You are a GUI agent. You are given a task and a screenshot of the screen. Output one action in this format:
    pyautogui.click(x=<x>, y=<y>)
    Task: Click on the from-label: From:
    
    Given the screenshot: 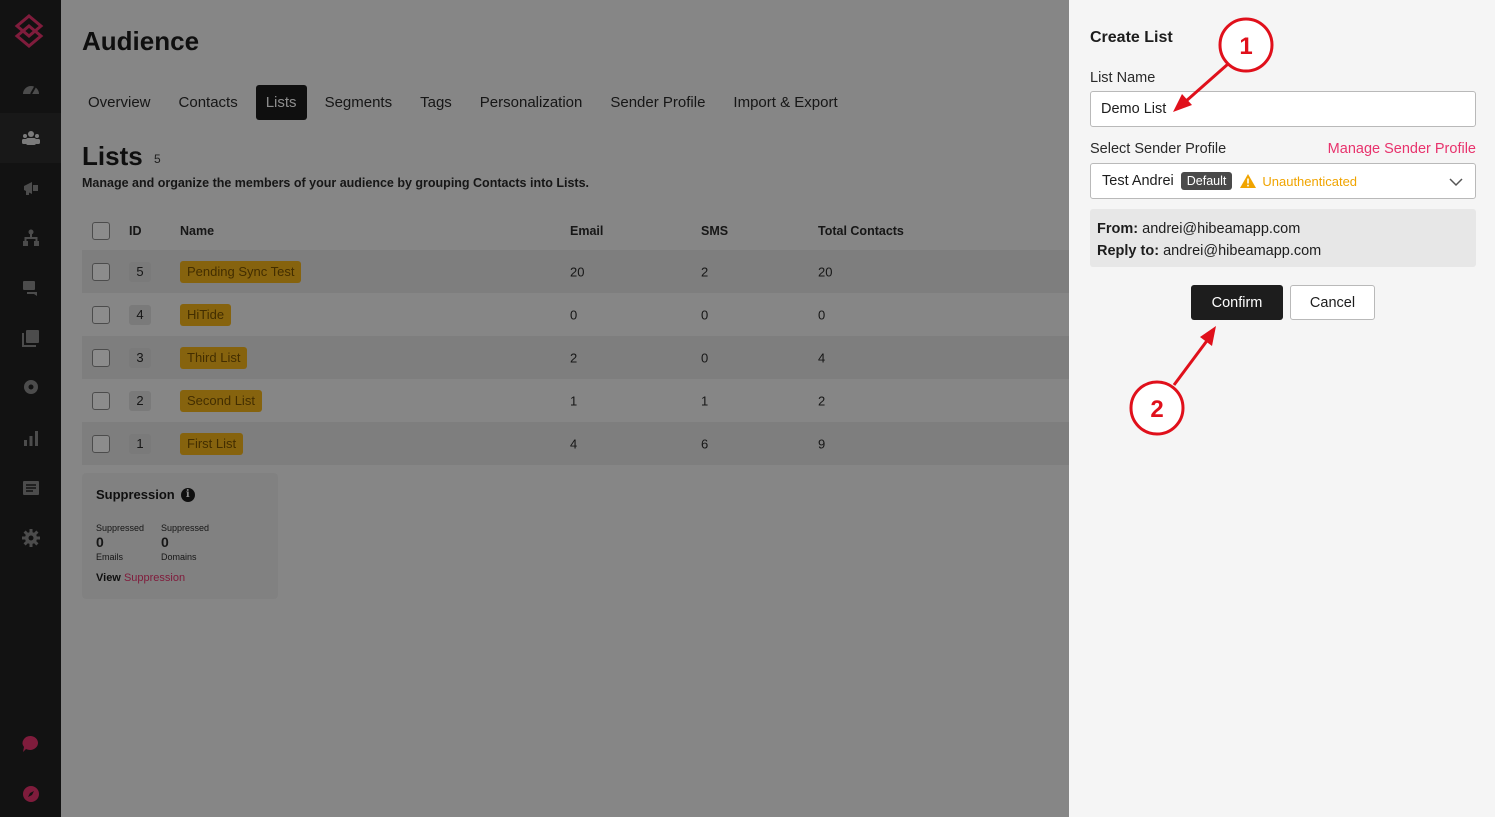 What is the action you would take?
    pyautogui.click(x=1118, y=229)
    